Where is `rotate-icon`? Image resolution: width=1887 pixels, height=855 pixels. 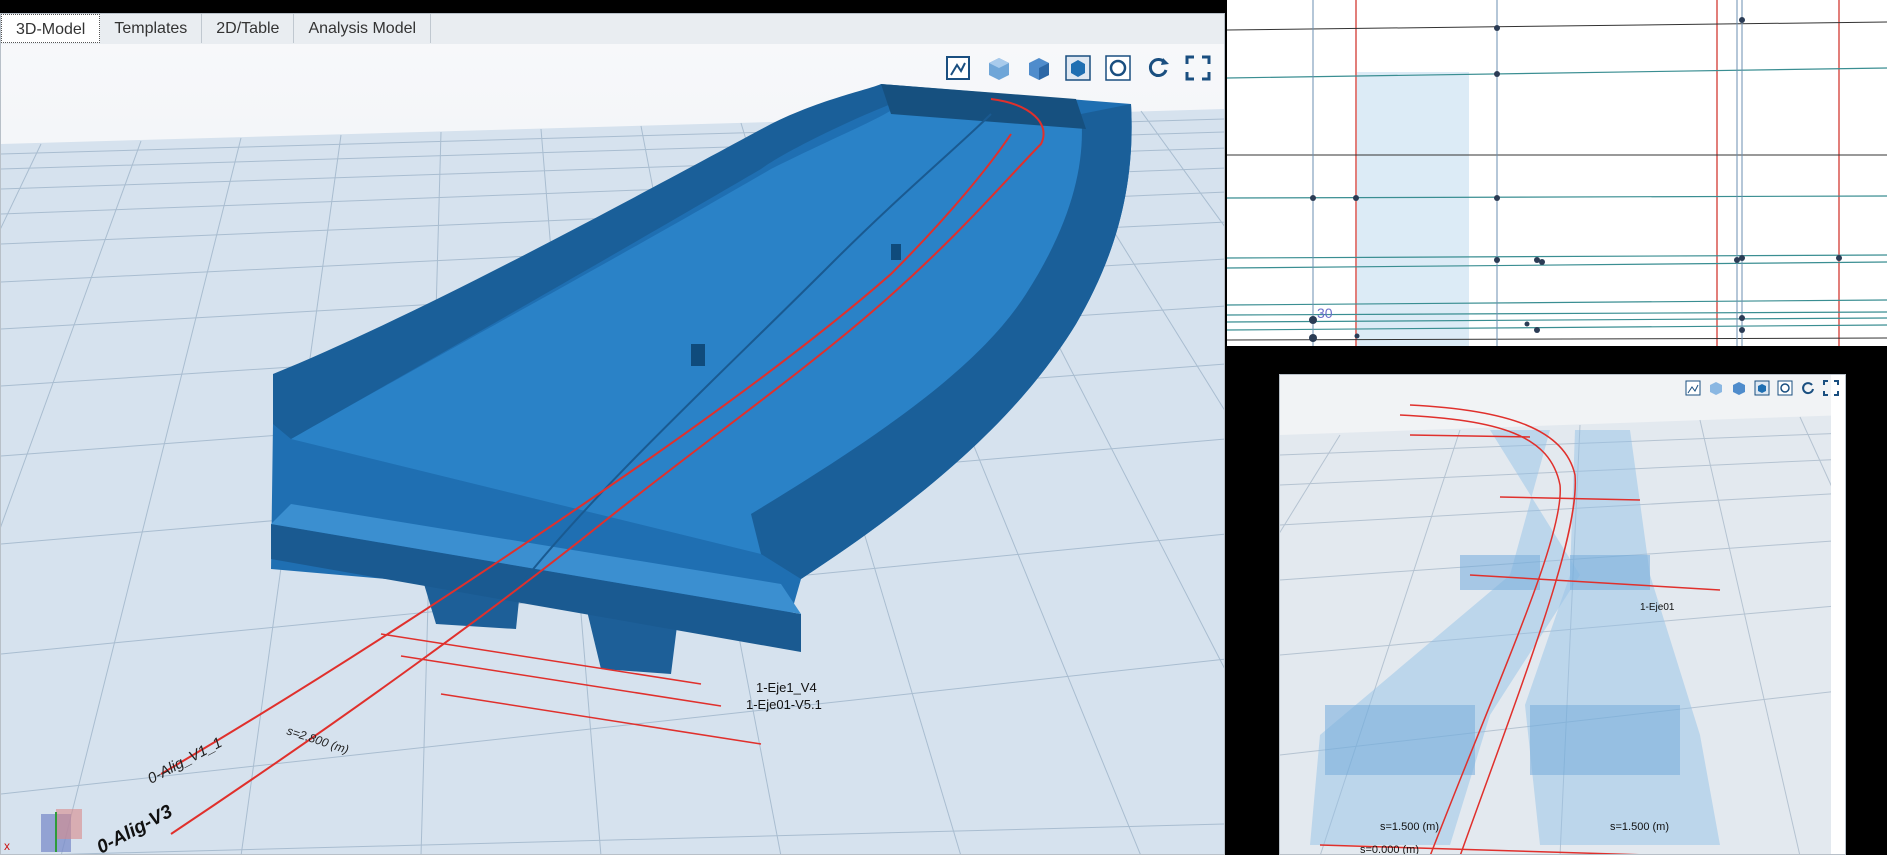 rotate-icon is located at coordinates (1118, 68).